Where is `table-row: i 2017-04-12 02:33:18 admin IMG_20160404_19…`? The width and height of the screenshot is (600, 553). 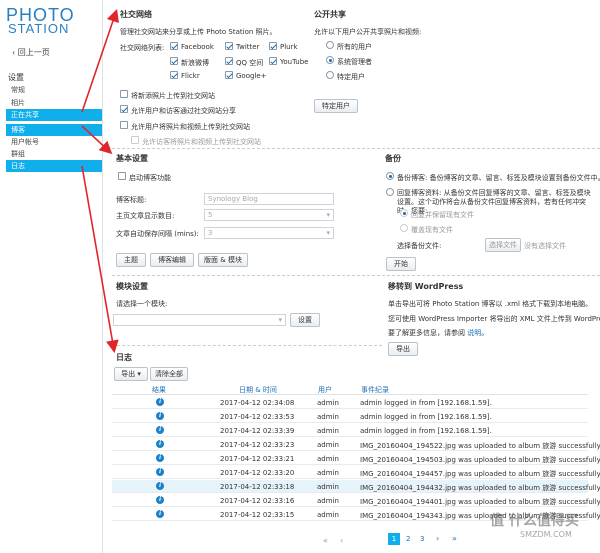 table-row: i 2017-04-12 02:33:18 admin IMG_20160404_19… is located at coordinates (356, 486).